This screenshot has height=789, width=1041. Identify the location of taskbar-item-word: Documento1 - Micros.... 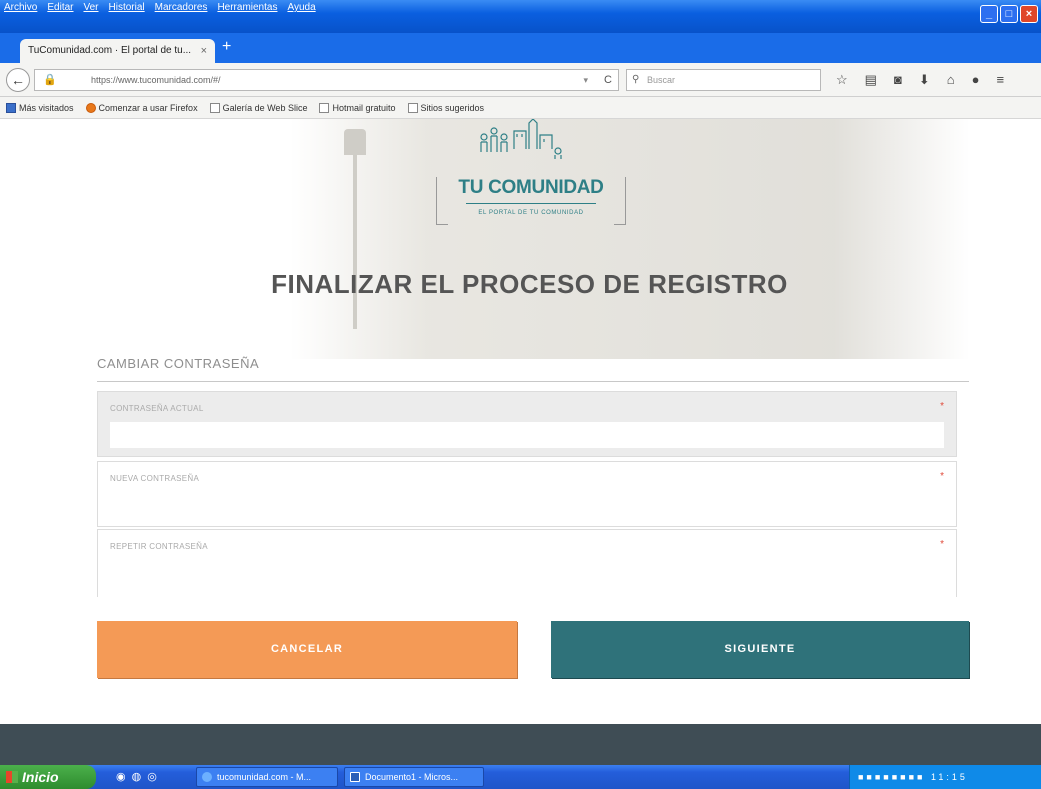
(414, 777).